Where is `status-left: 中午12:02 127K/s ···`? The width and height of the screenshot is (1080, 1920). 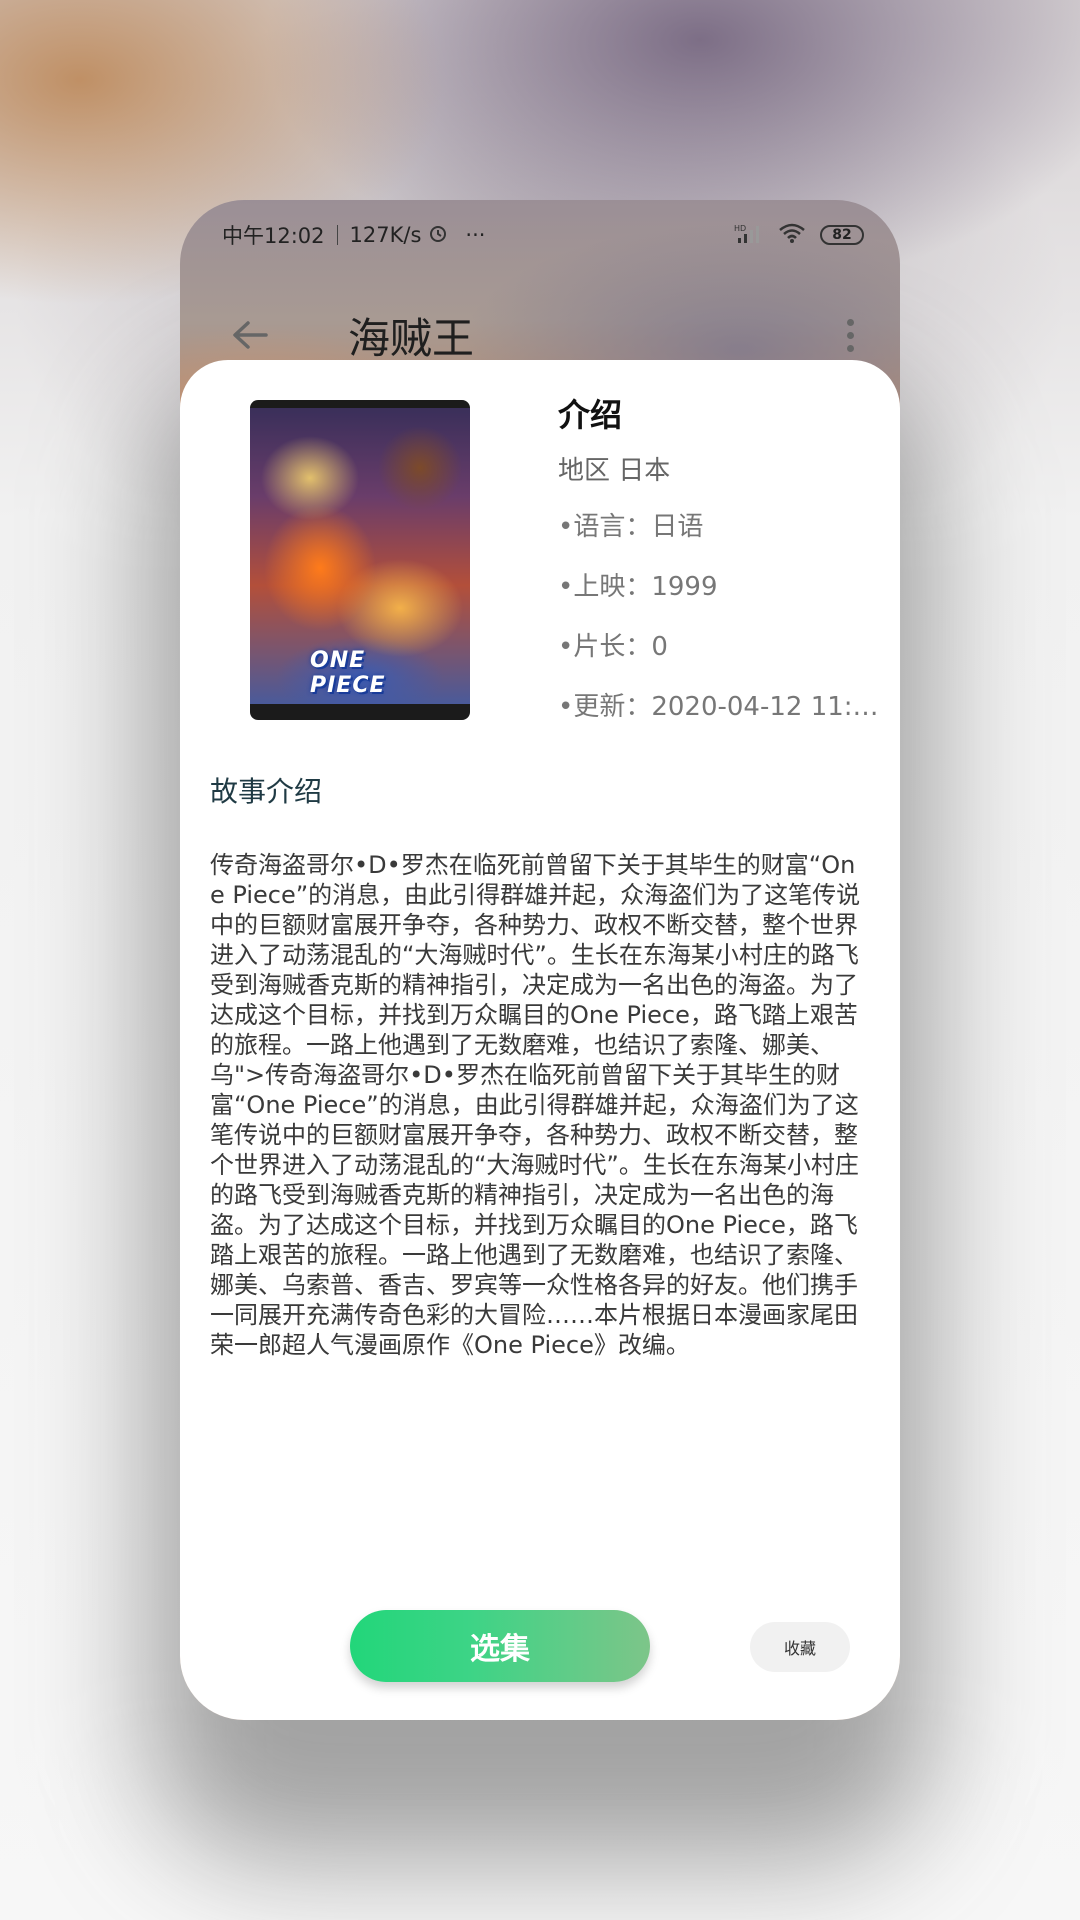
status-left: 中午12:02 127K/s ··· is located at coordinates (478, 235).